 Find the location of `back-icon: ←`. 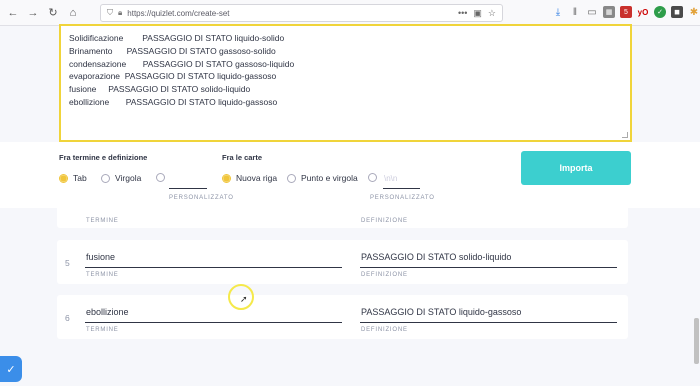

back-icon: ← is located at coordinates (13, 13).